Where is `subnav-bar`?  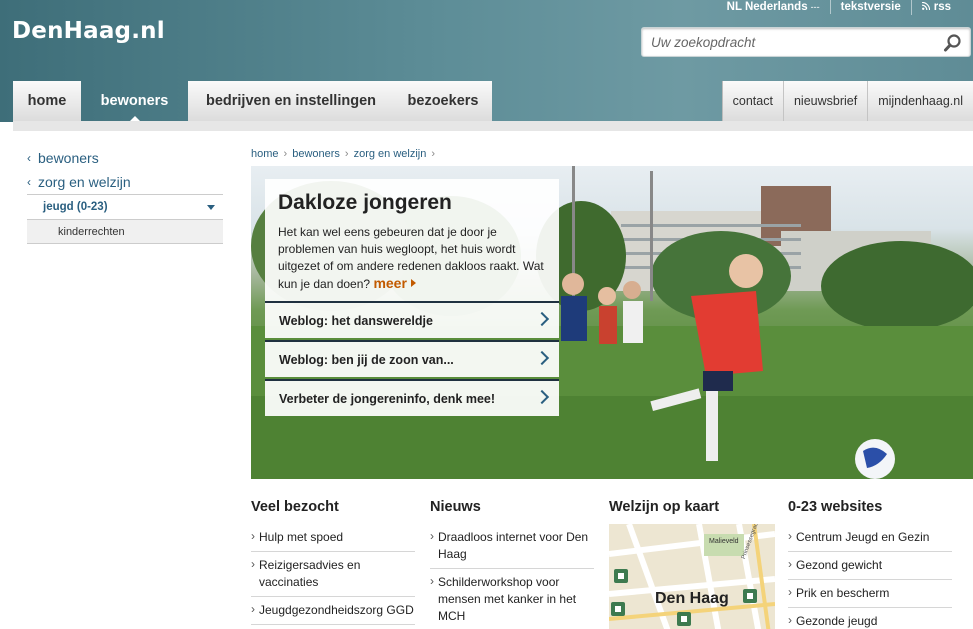 subnav-bar is located at coordinates (493, 126).